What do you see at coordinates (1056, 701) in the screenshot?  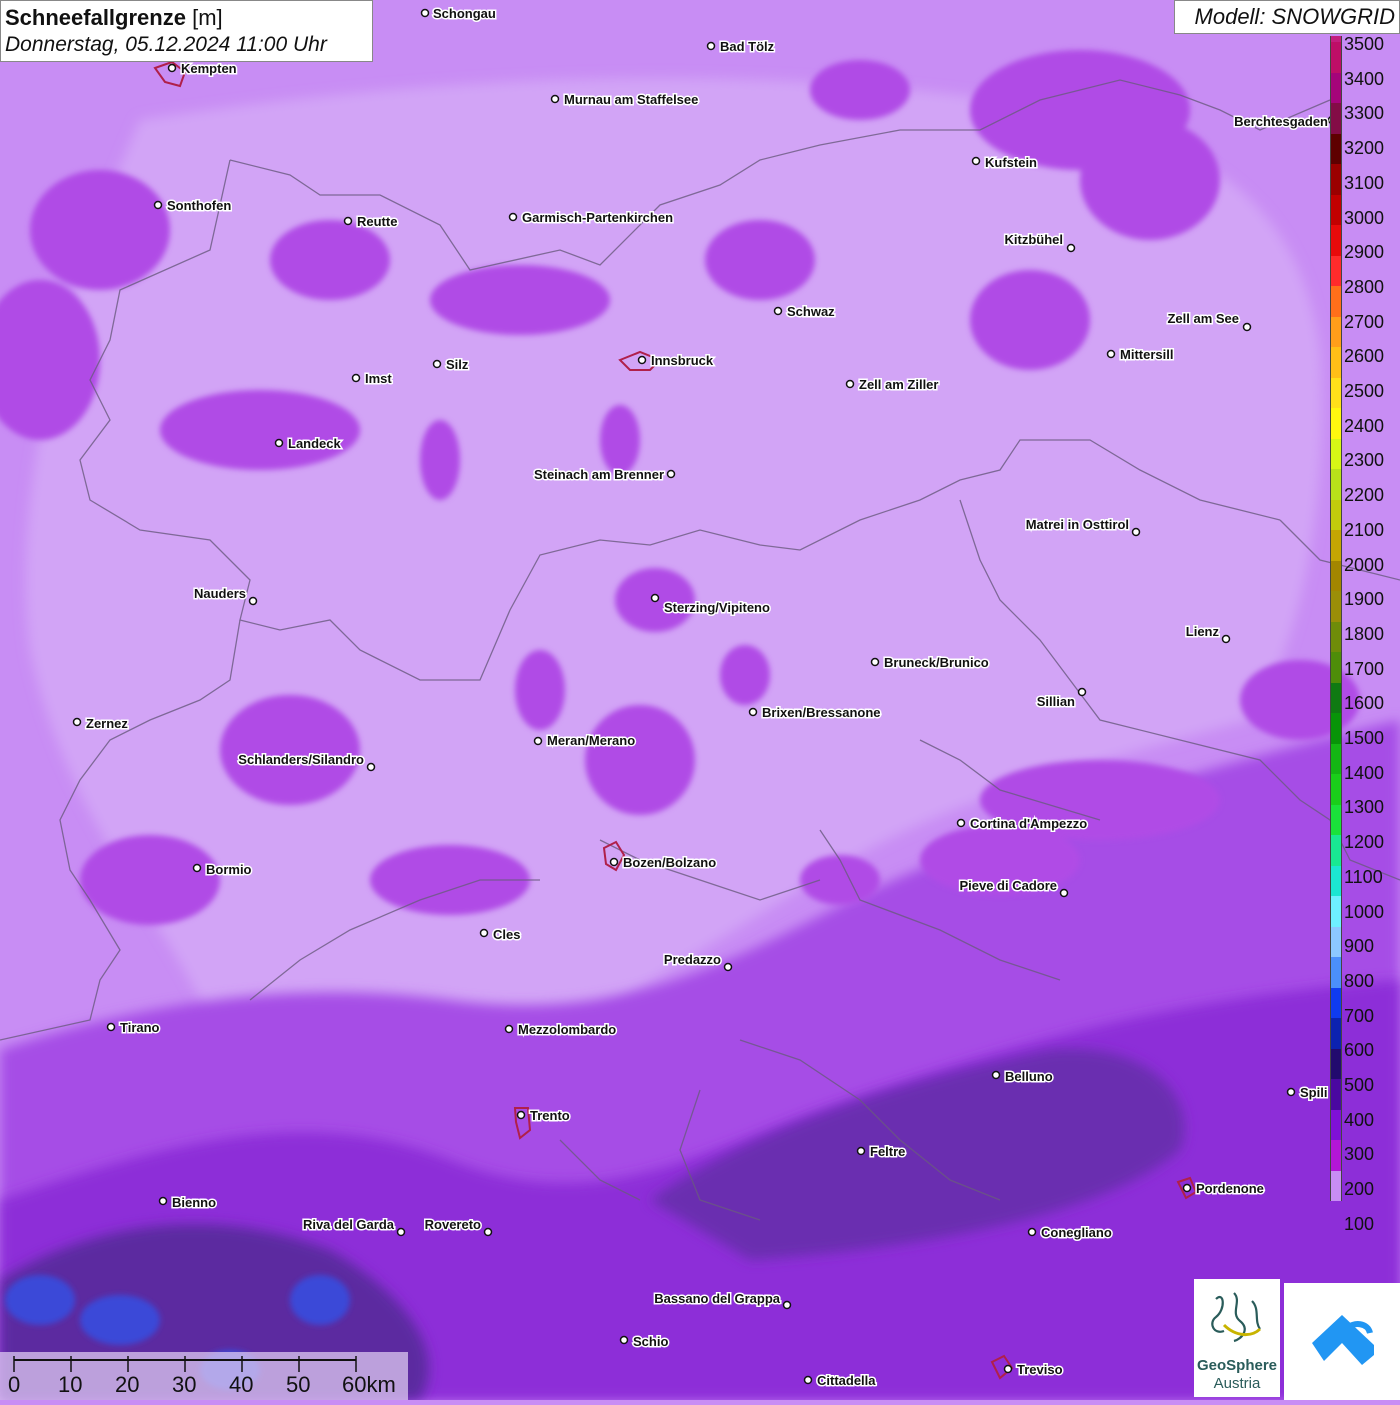 I see `city-label: Sillian` at bounding box center [1056, 701].